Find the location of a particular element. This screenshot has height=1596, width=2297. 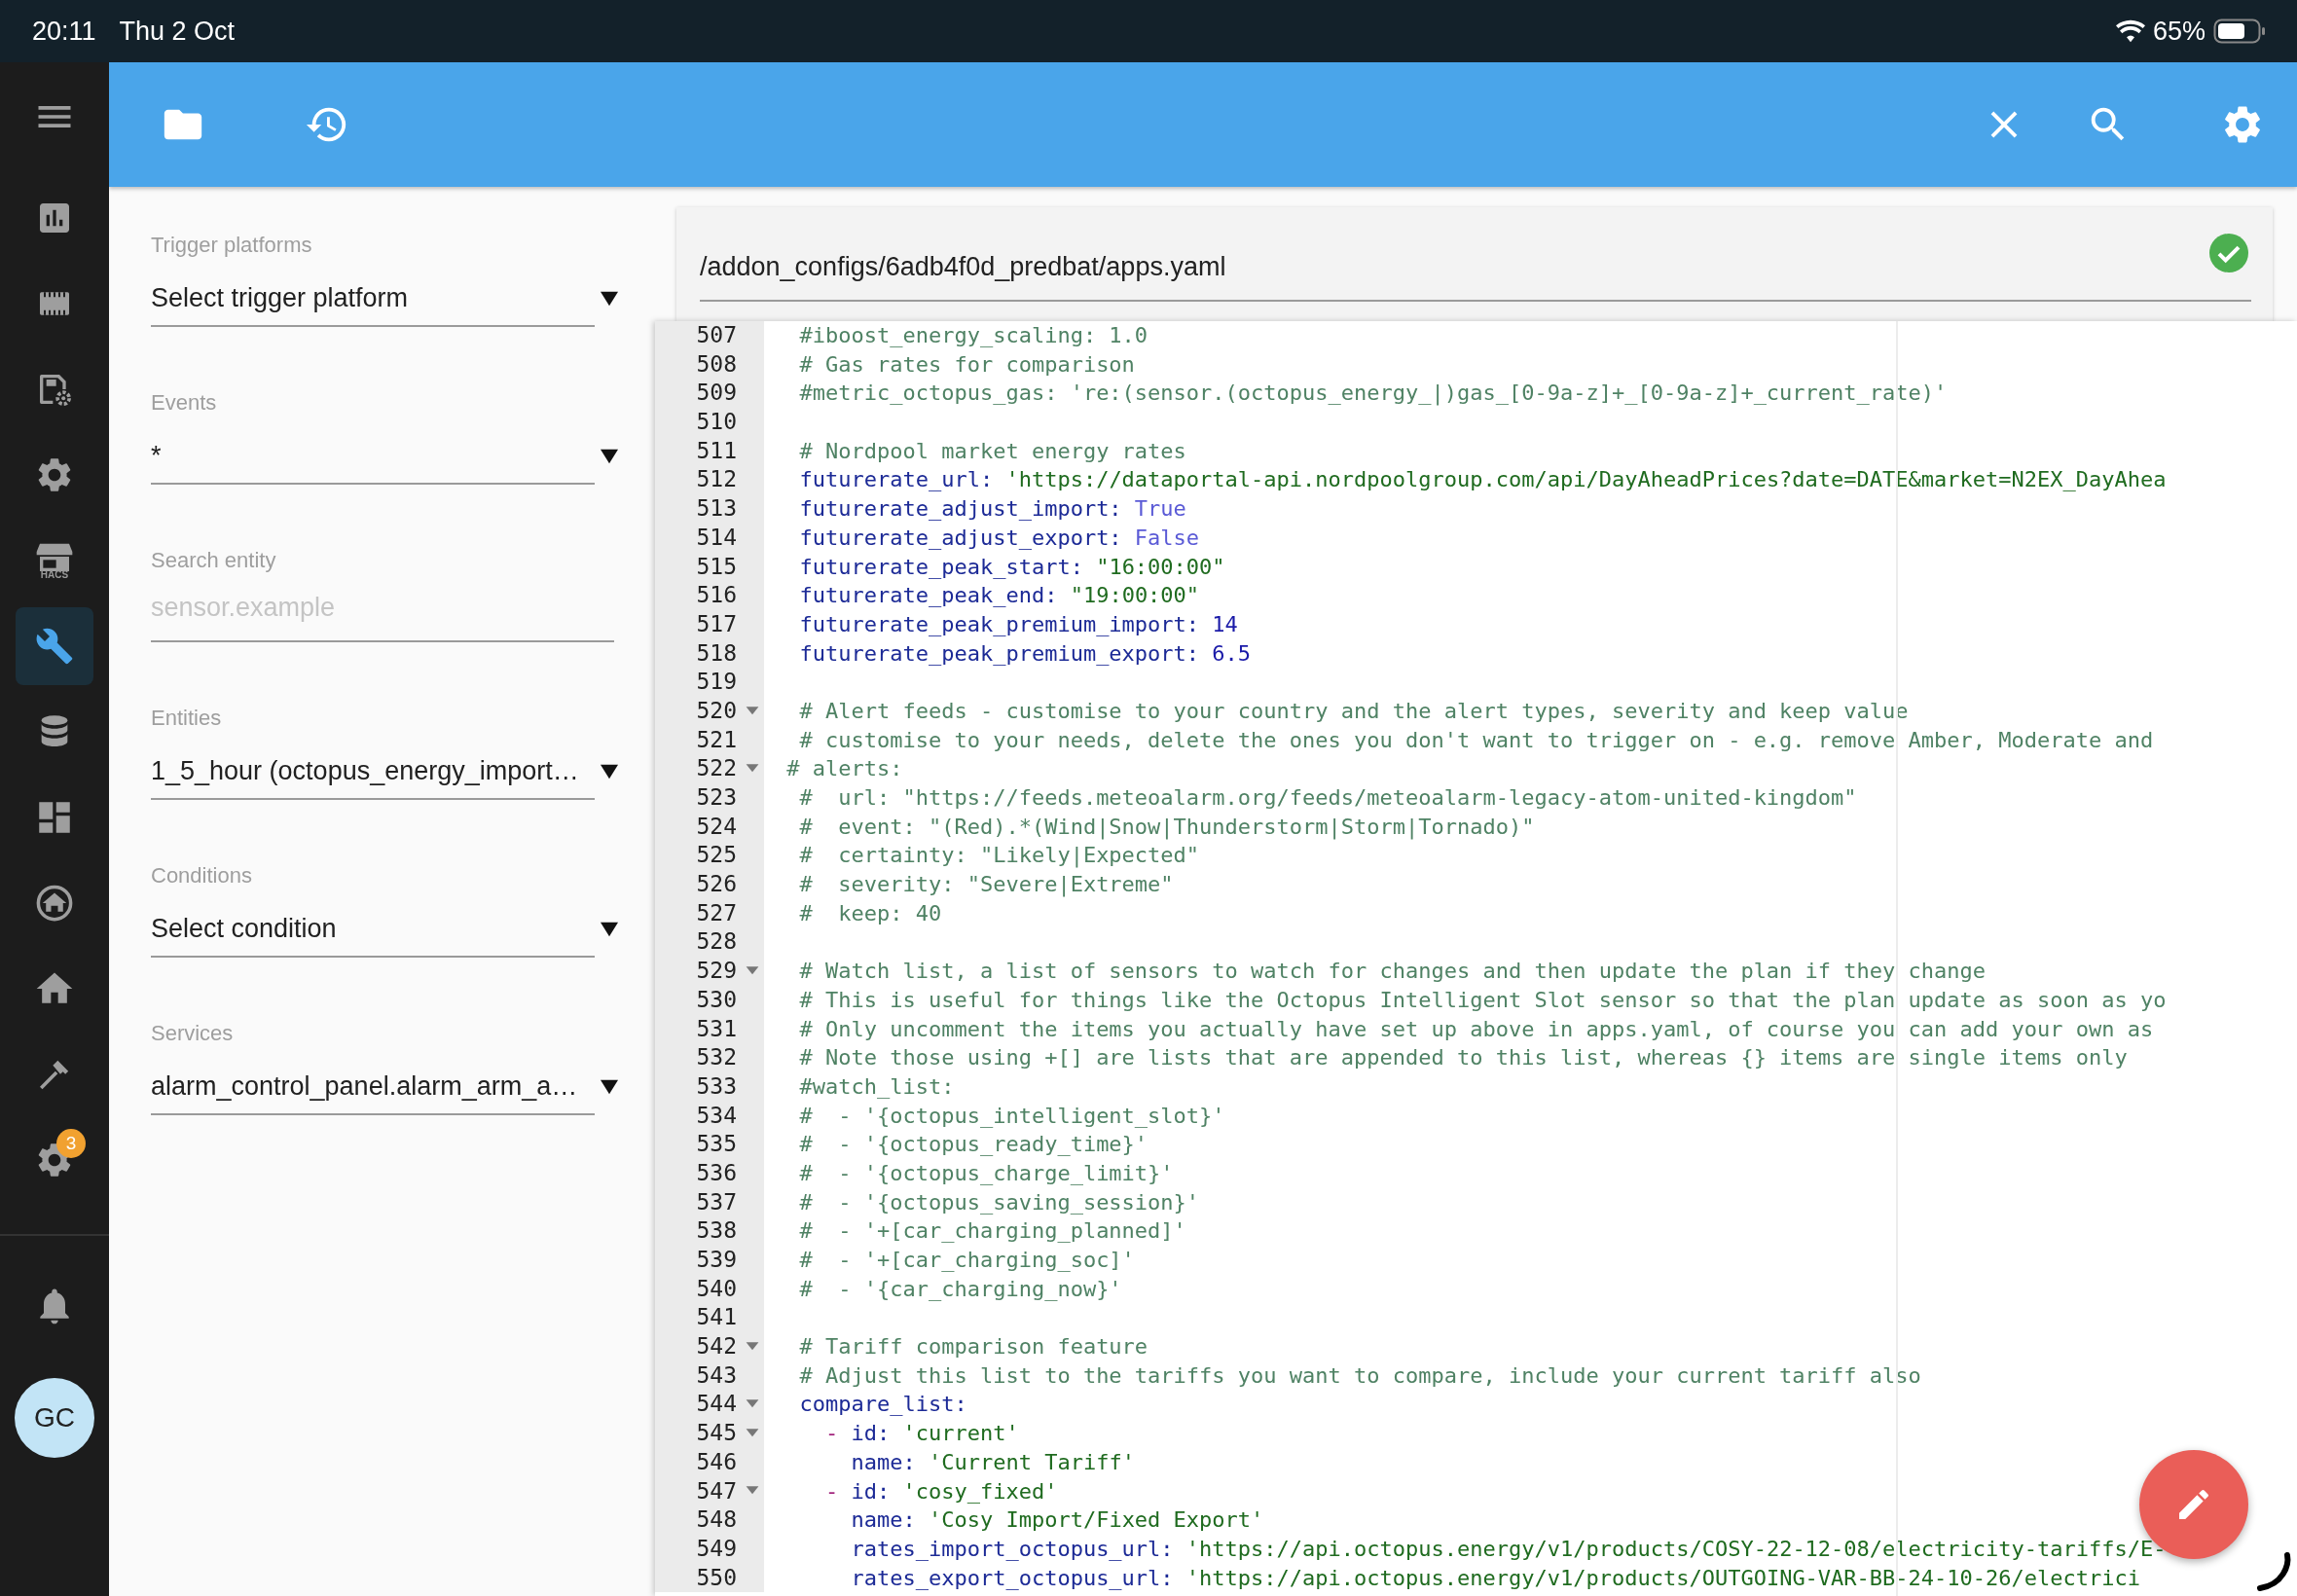

user-avatar: GC is located at coordinates (55, 1418).